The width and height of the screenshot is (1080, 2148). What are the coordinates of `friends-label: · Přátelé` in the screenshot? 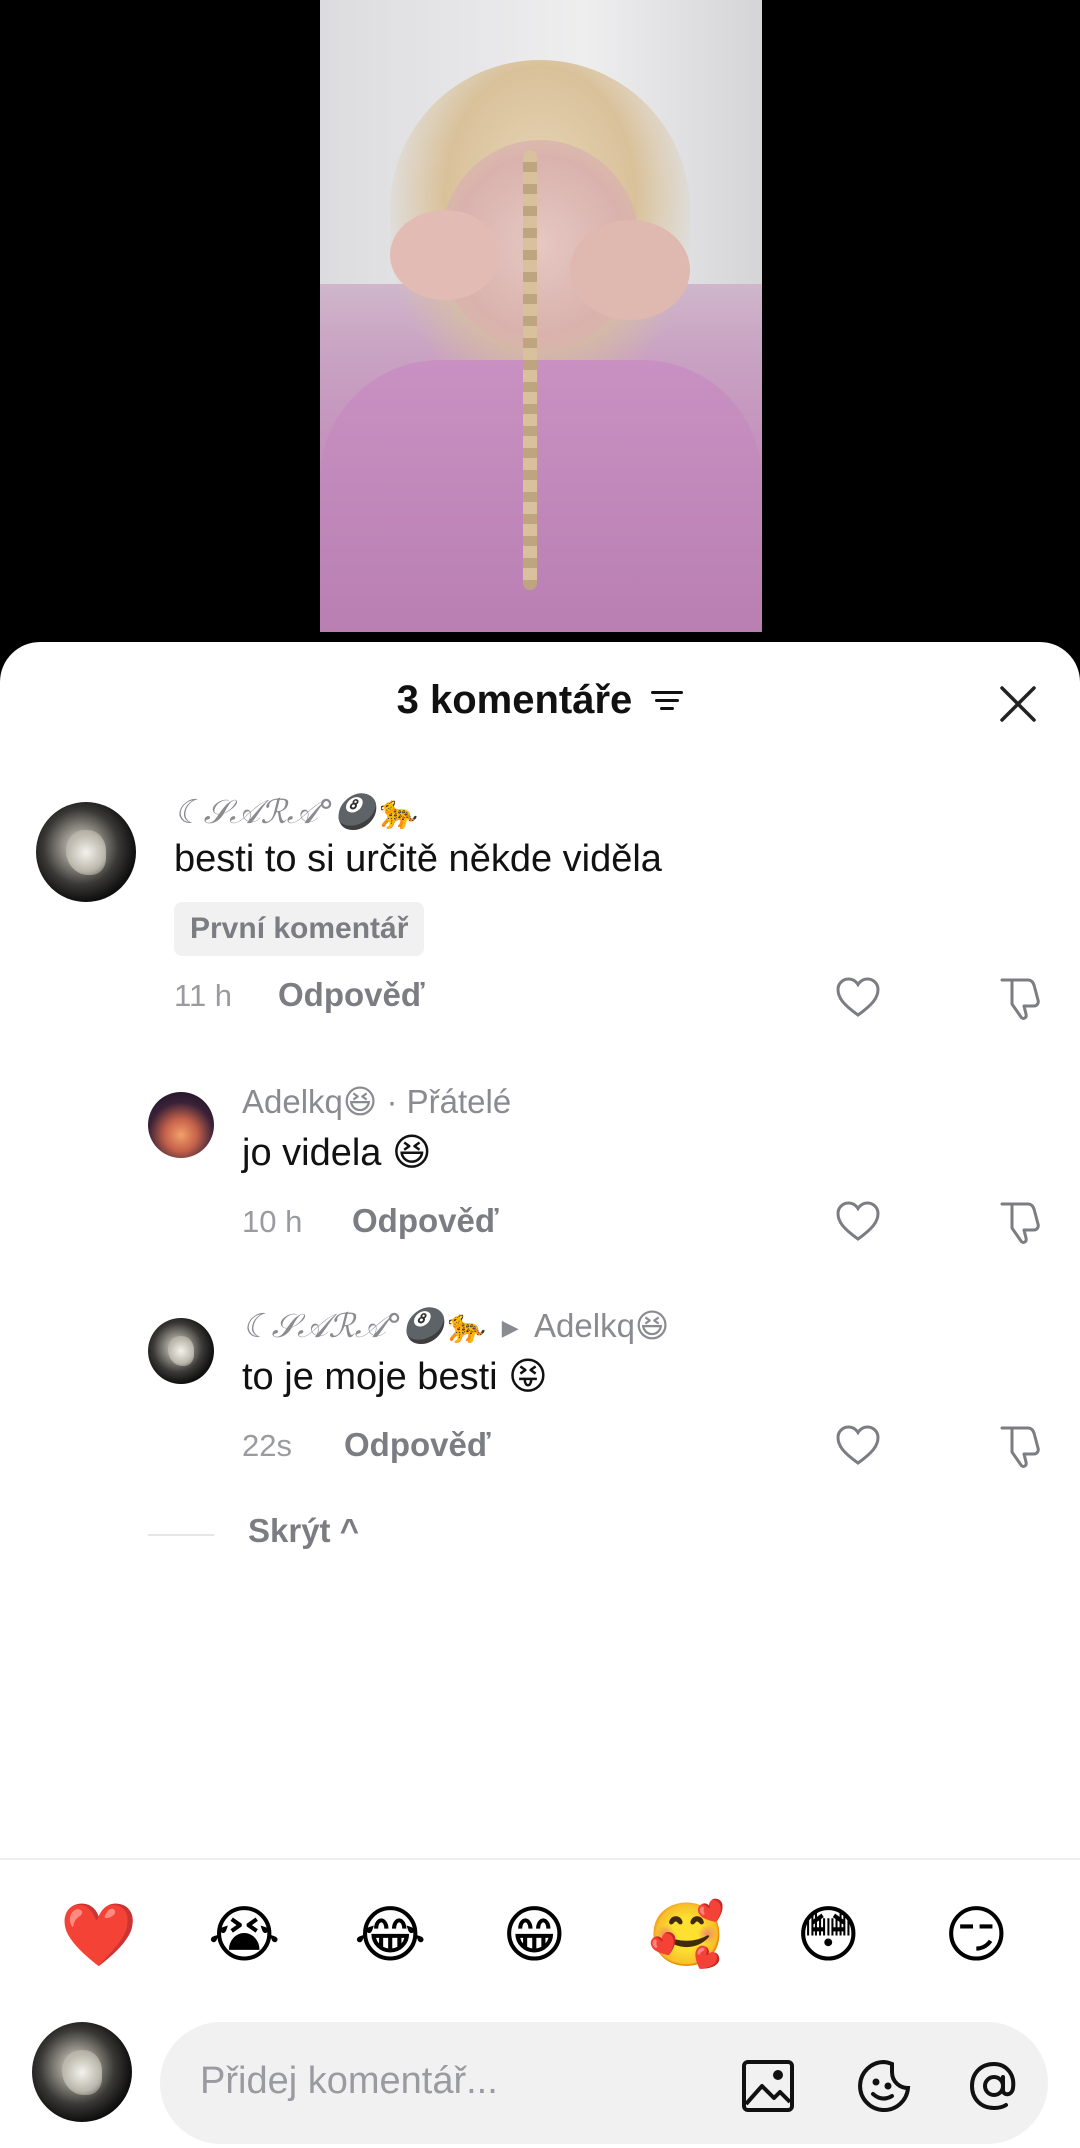 It's located at (449, 1101).